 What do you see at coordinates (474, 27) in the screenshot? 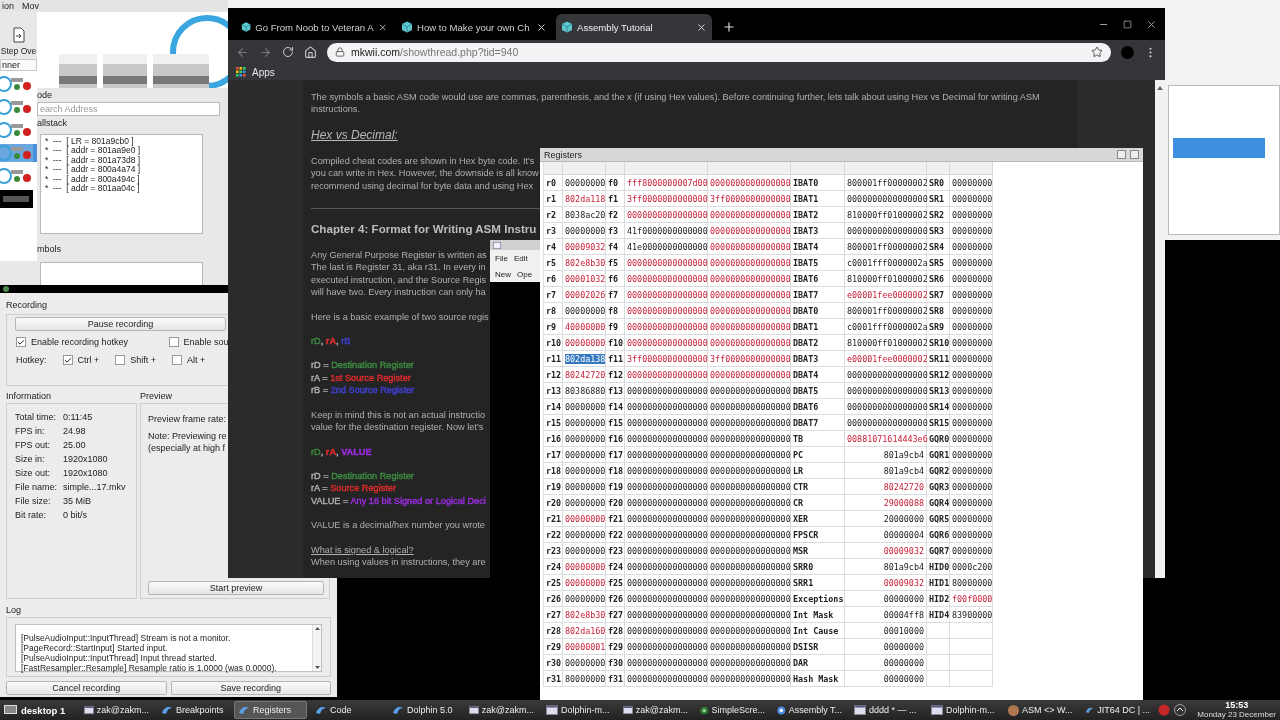
I see `browser-tab: How to Make your own Ch` at bounding box center [474, 27].